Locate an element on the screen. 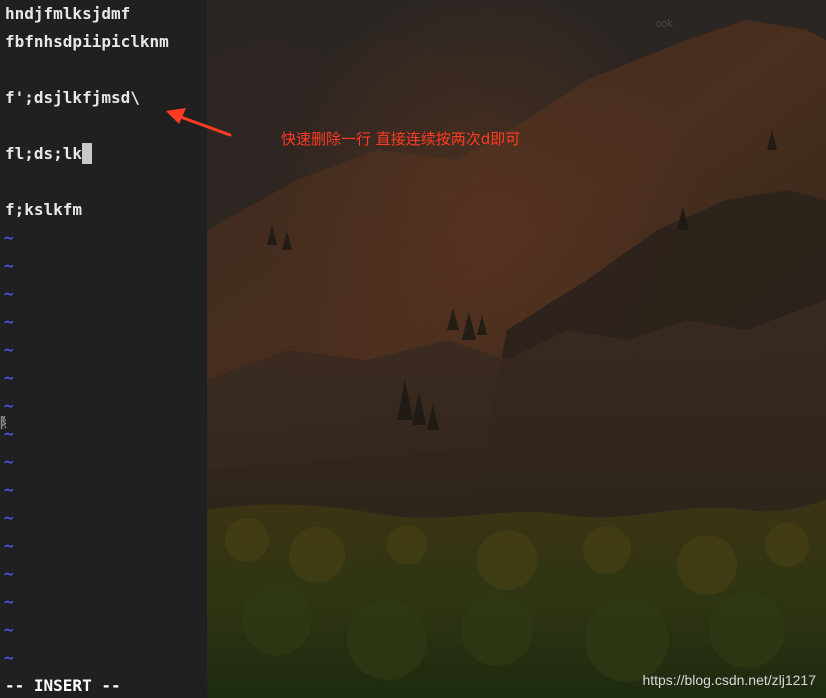 The image size is (826, 698). background-window-text: ook is located at coordinates (664, 24).